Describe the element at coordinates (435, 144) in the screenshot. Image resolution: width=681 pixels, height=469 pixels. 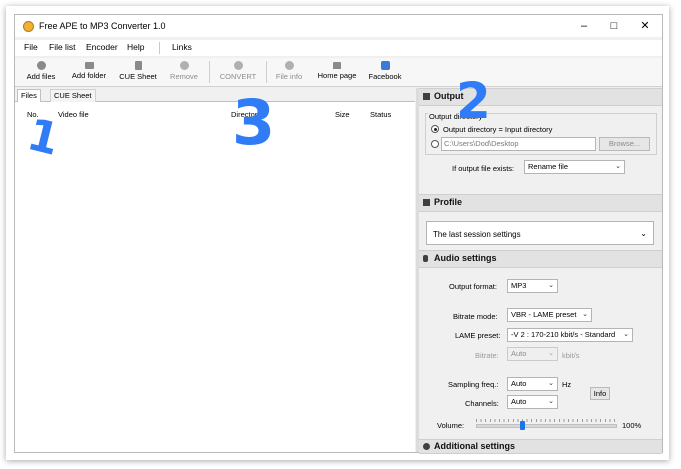
I see `custom-directory-radio` at that location.